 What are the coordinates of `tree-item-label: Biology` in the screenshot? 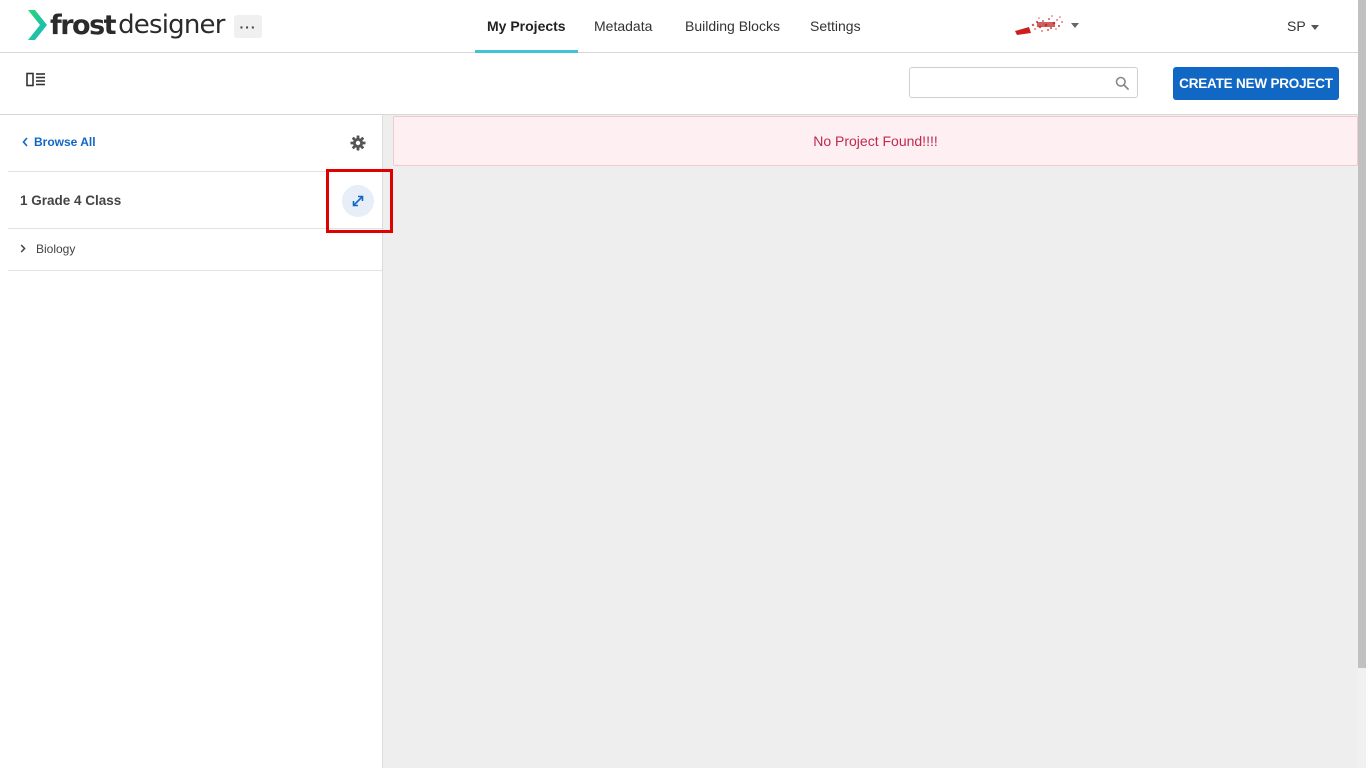 It's located at (56, 249).